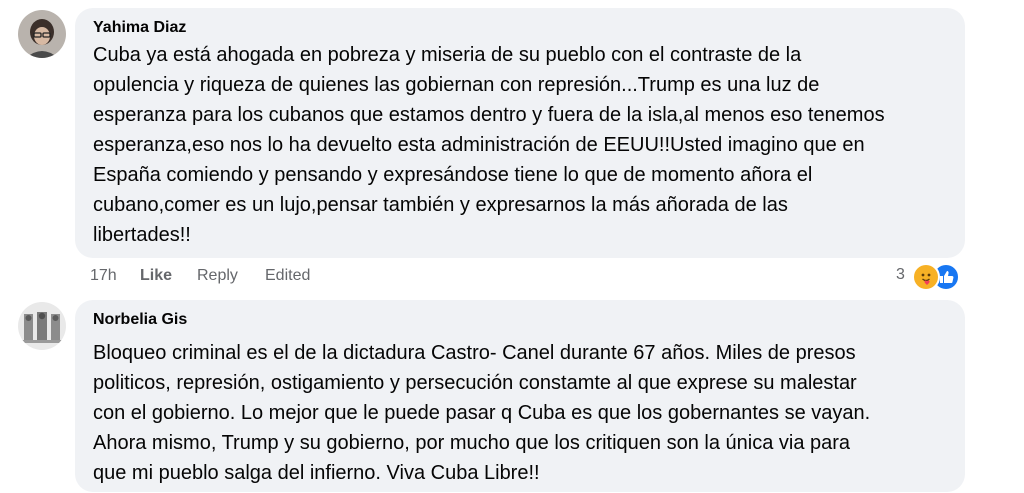  I want to click on comment-author: Yahima Diaz, so click(139, 28).